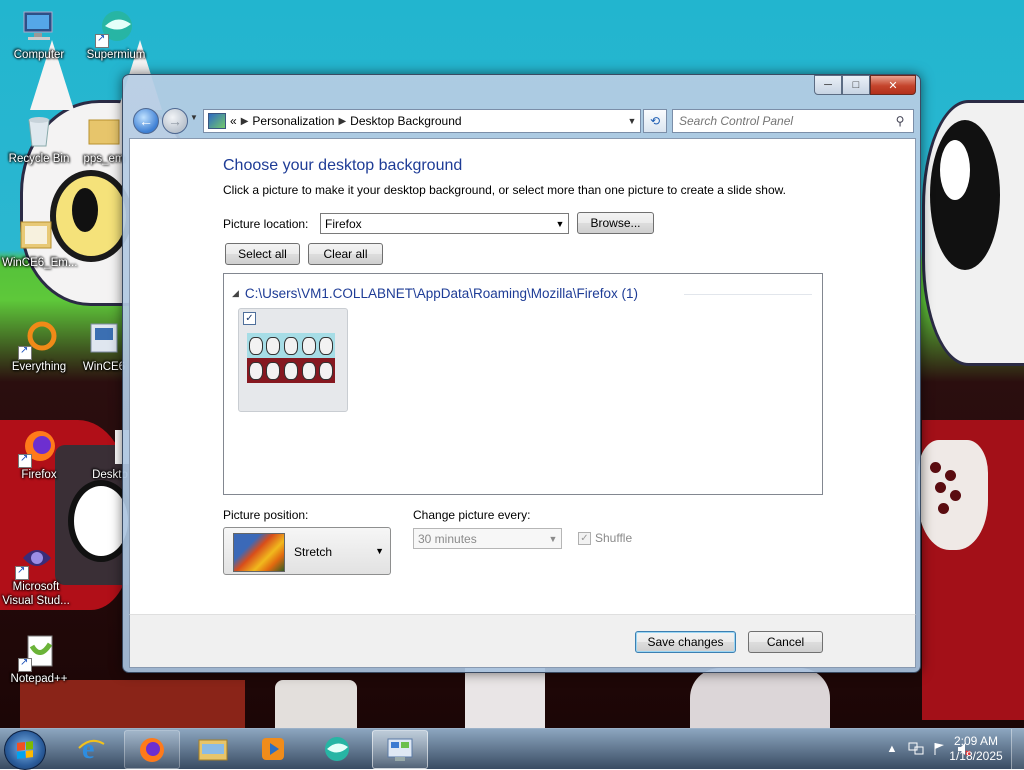  What do you see at coordinates (259, 552) in the screenshot?
I see `position-preview-image` at bounding box center [259, 552].